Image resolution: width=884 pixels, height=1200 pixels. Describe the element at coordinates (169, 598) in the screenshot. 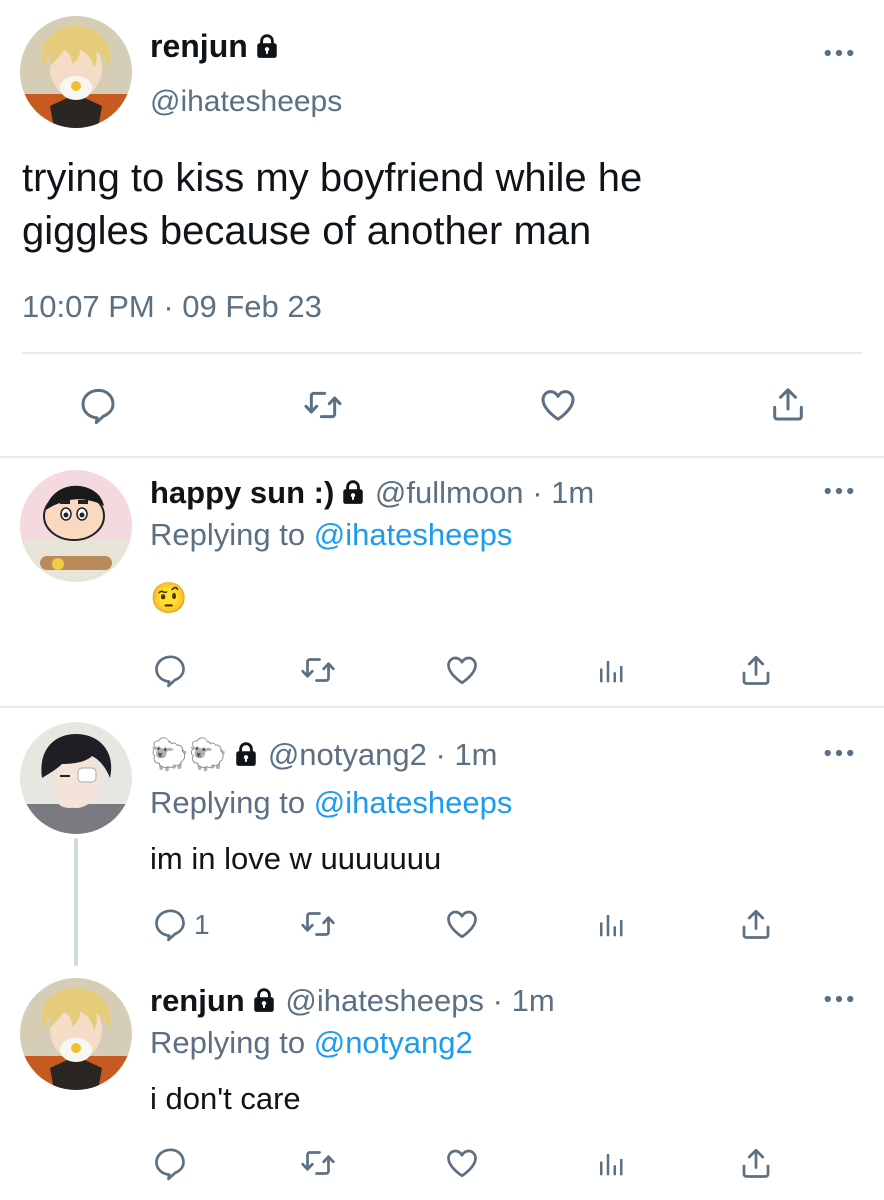

I see `reply-text: 🤨` at that location.